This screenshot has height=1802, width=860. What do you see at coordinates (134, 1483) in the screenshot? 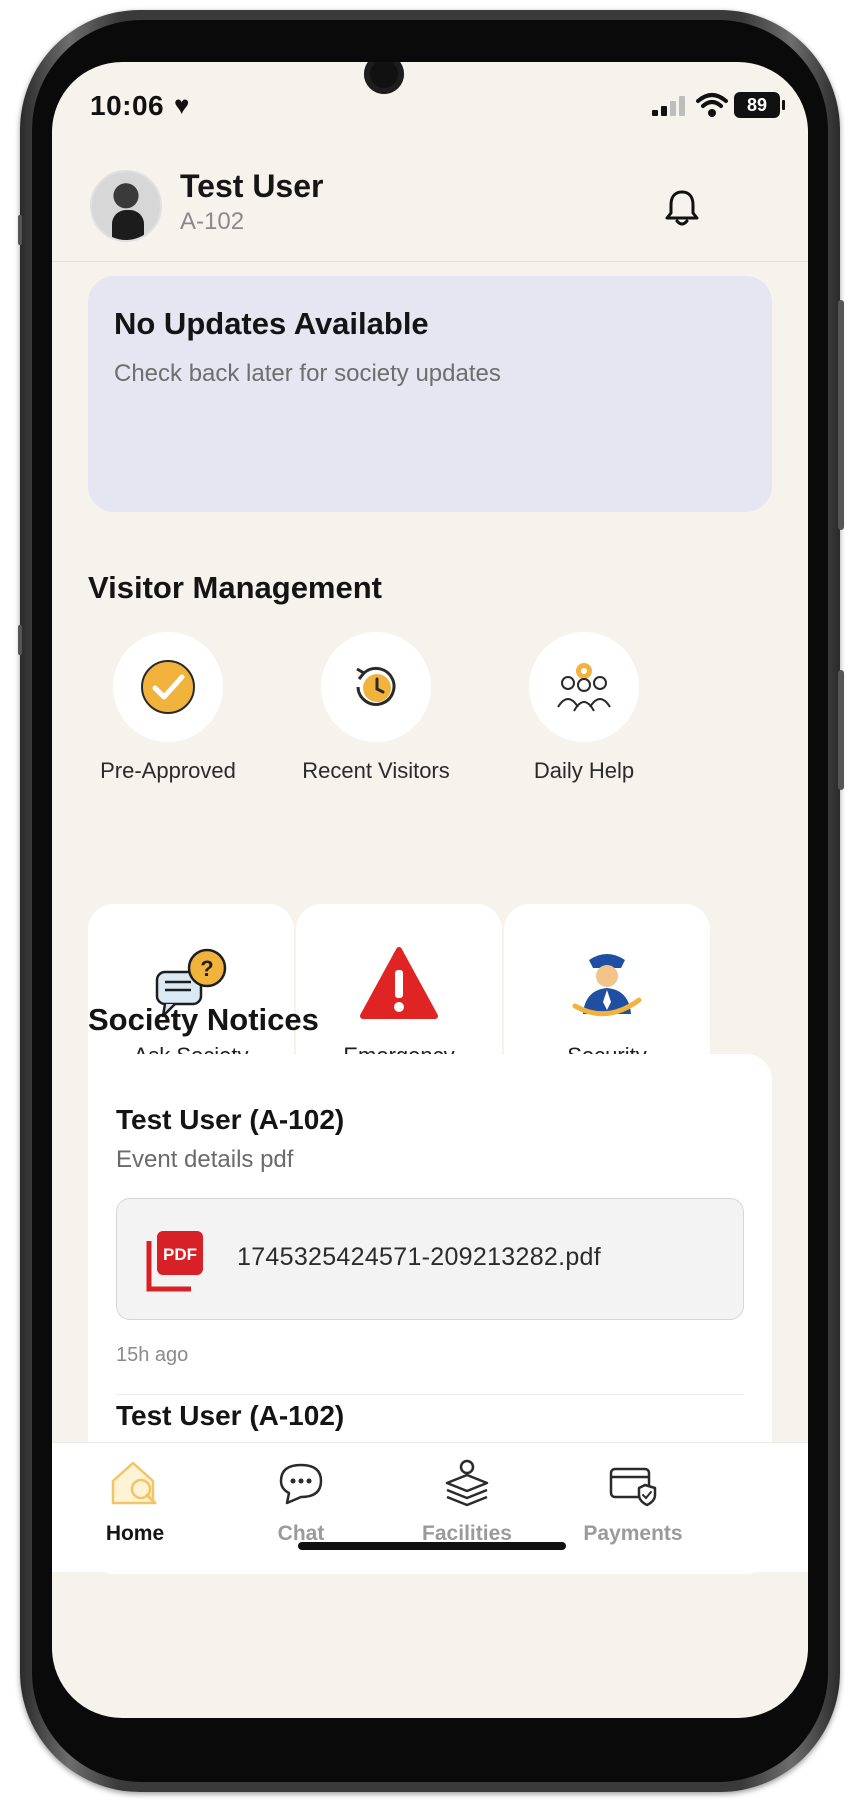
I see `home-icon` at bounding box center [134, 1483].